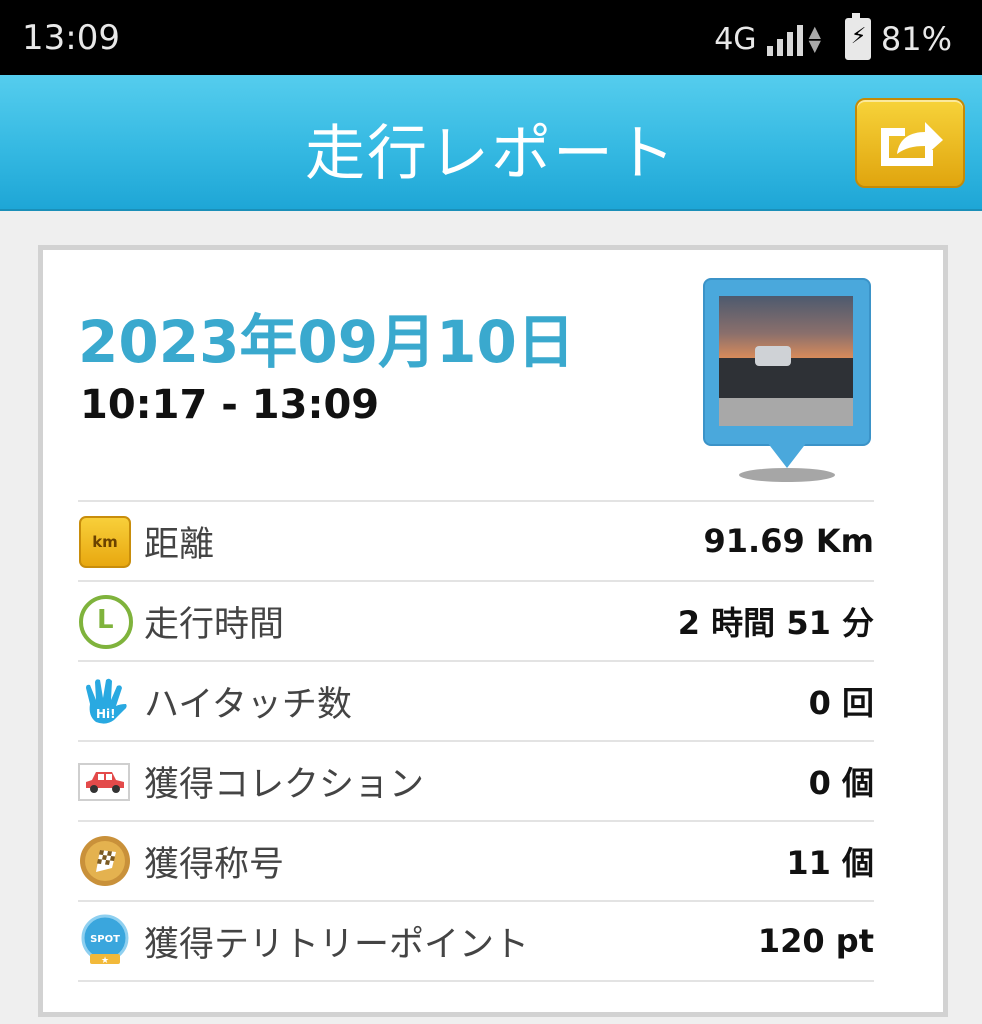  Describe the element at coordinates (815, 941) in the screenshot. I see `stat-value: 120 pt` at that location.